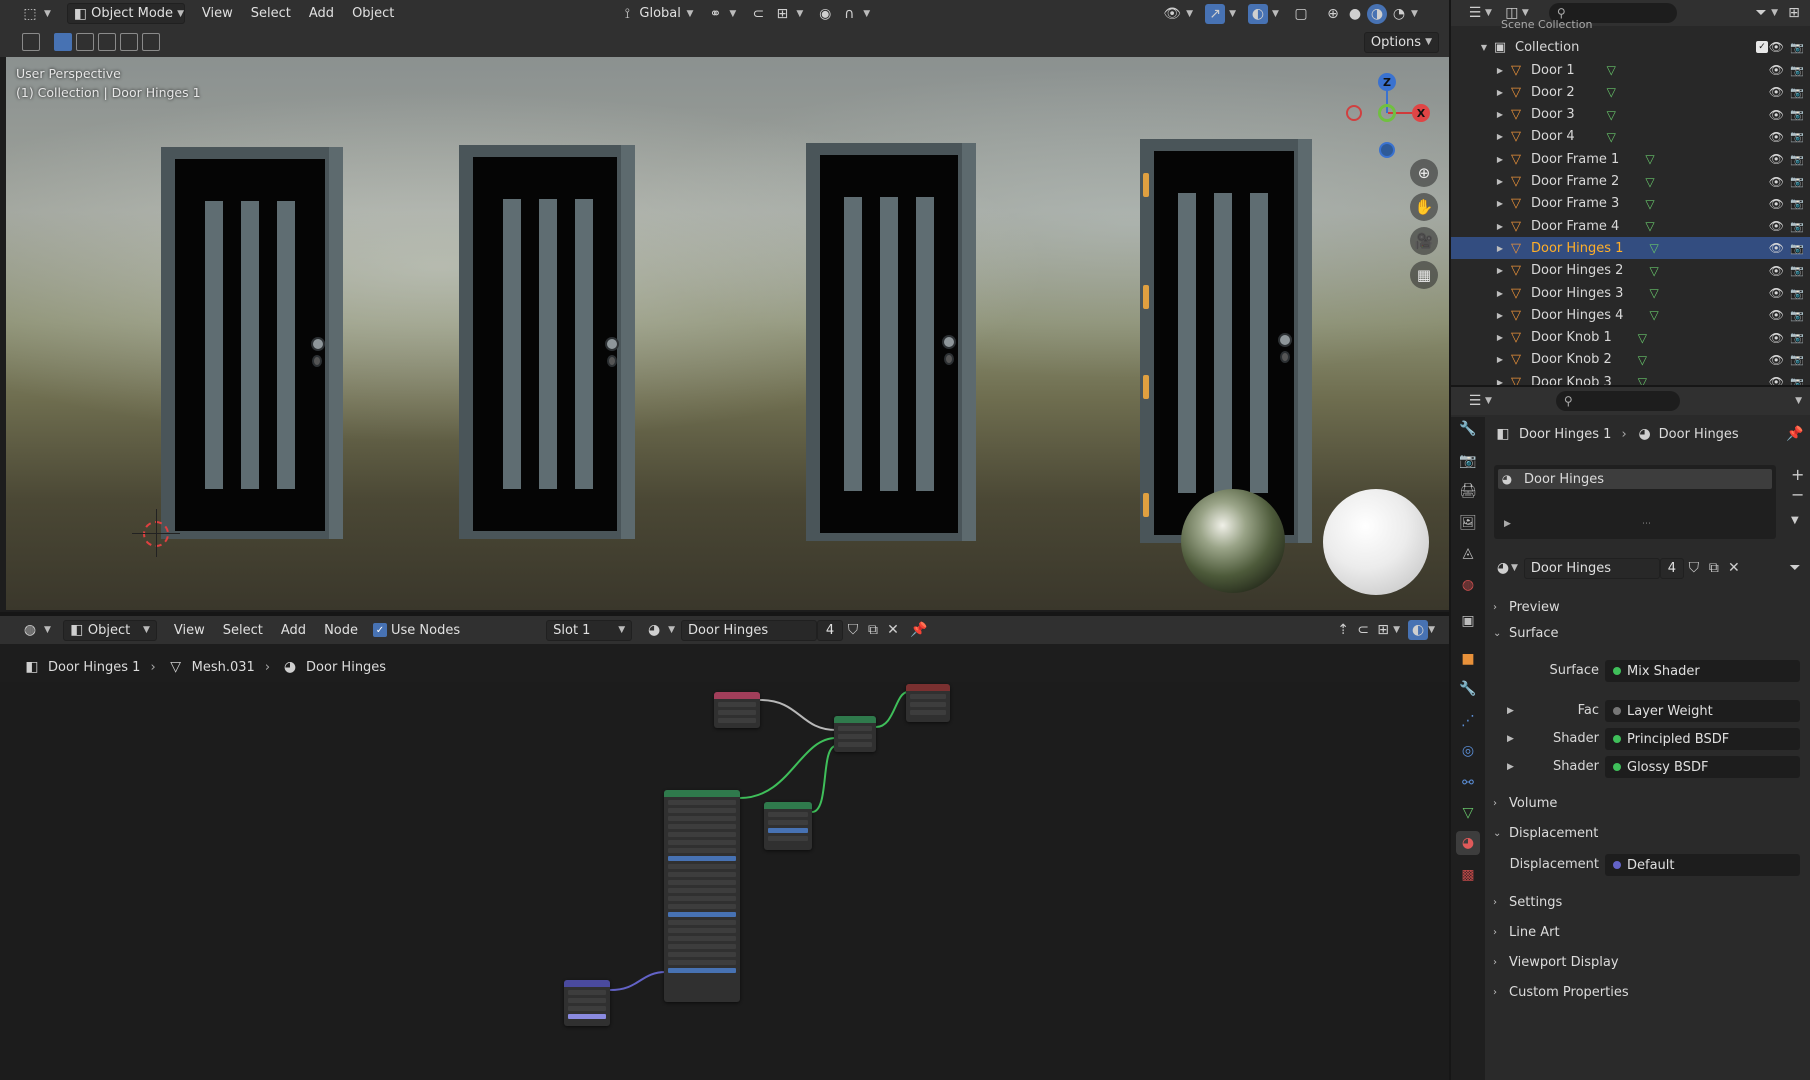 The height and width of the screenshot is (1080, 1810). Describe the element at coordinates (1468, 689) in the screenshot. I see `modifier-wrench-icon: 🔧` at that location.